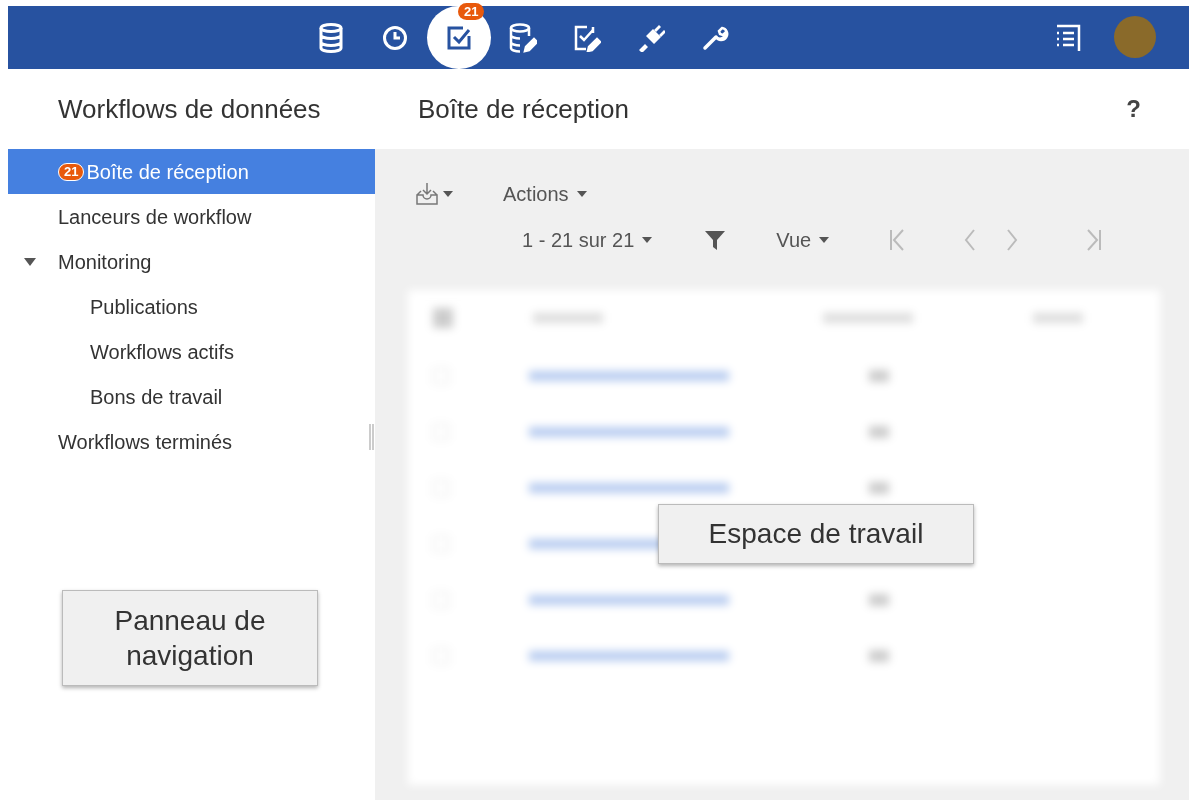 This screenshot has height=800, width=1189. Describe the element at coordinates (1068, 38) in the screenshot. I see `list-icon` at that location.